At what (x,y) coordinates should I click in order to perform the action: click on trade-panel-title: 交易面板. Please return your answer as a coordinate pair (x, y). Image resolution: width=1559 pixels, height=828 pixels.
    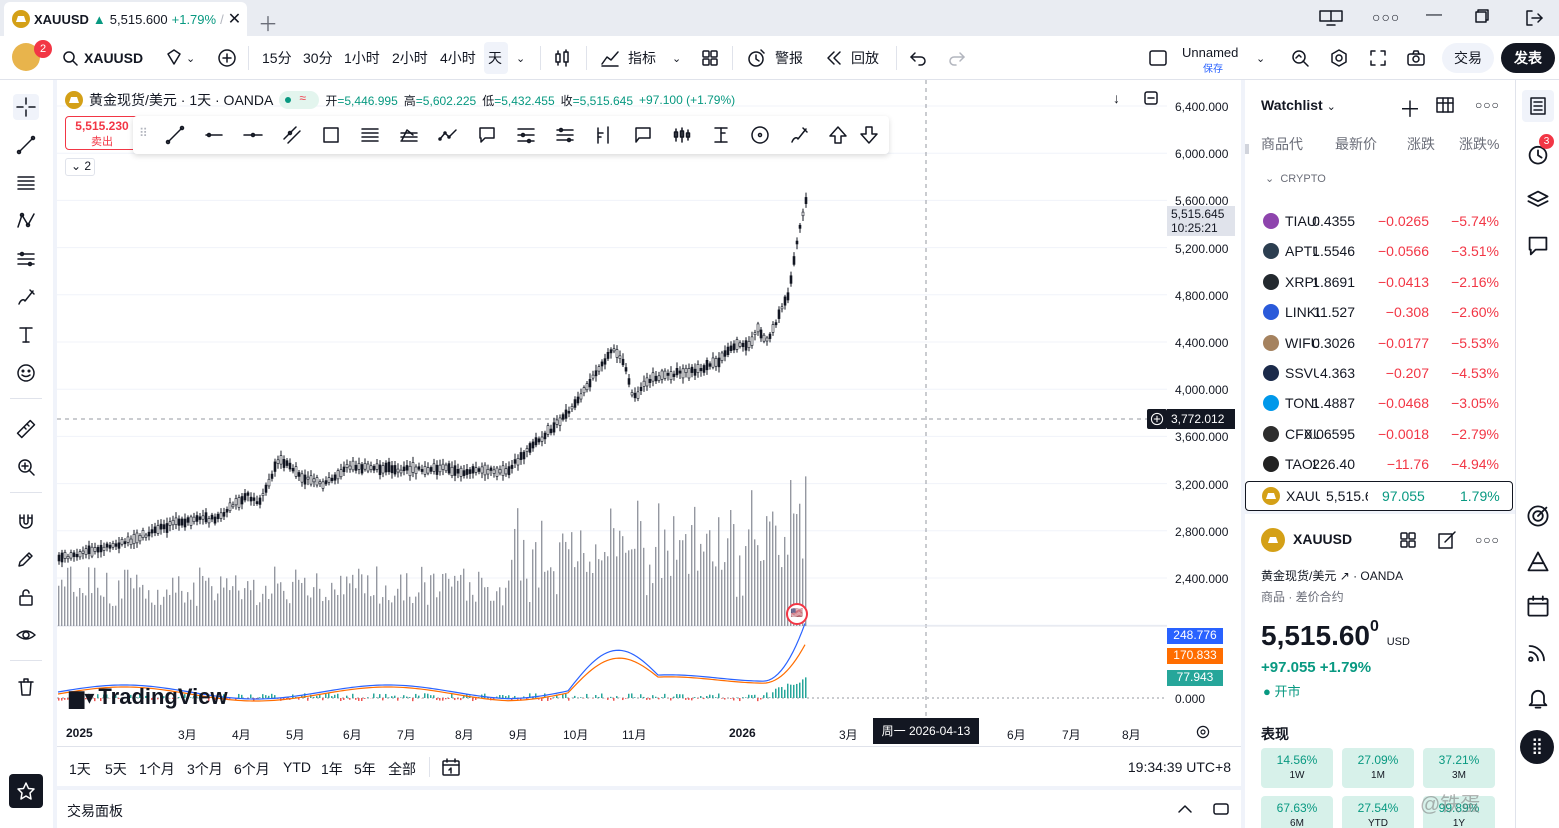
    Looking at the image, I should click on (95, 811).